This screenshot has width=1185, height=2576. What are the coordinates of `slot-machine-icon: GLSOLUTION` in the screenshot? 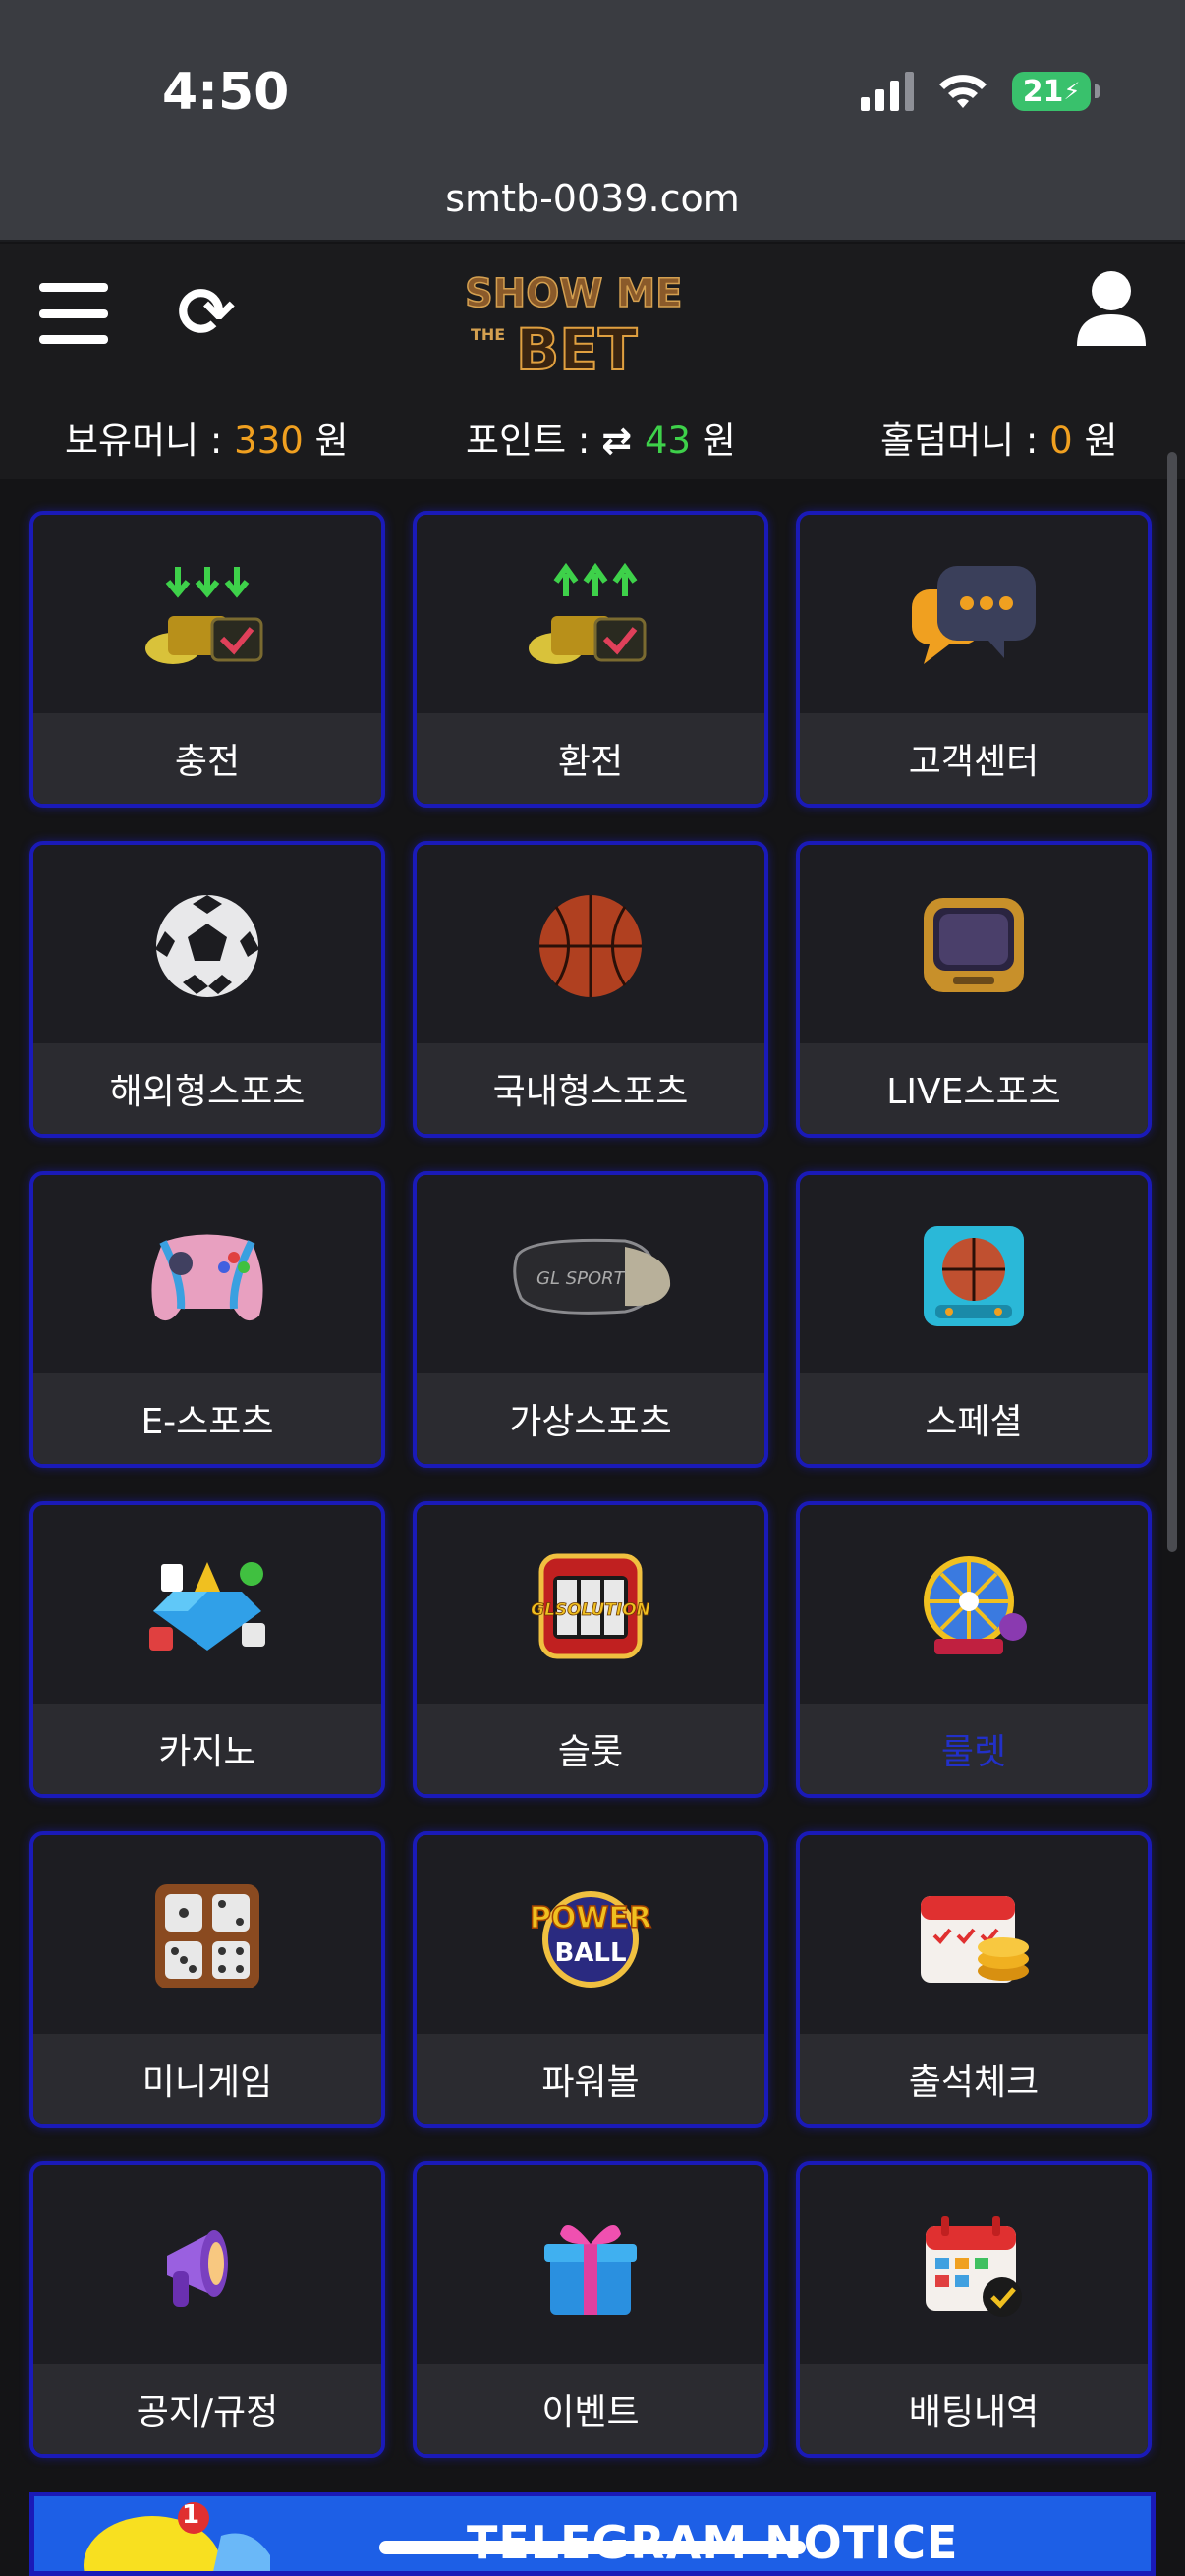 It's located at (591, 1606).